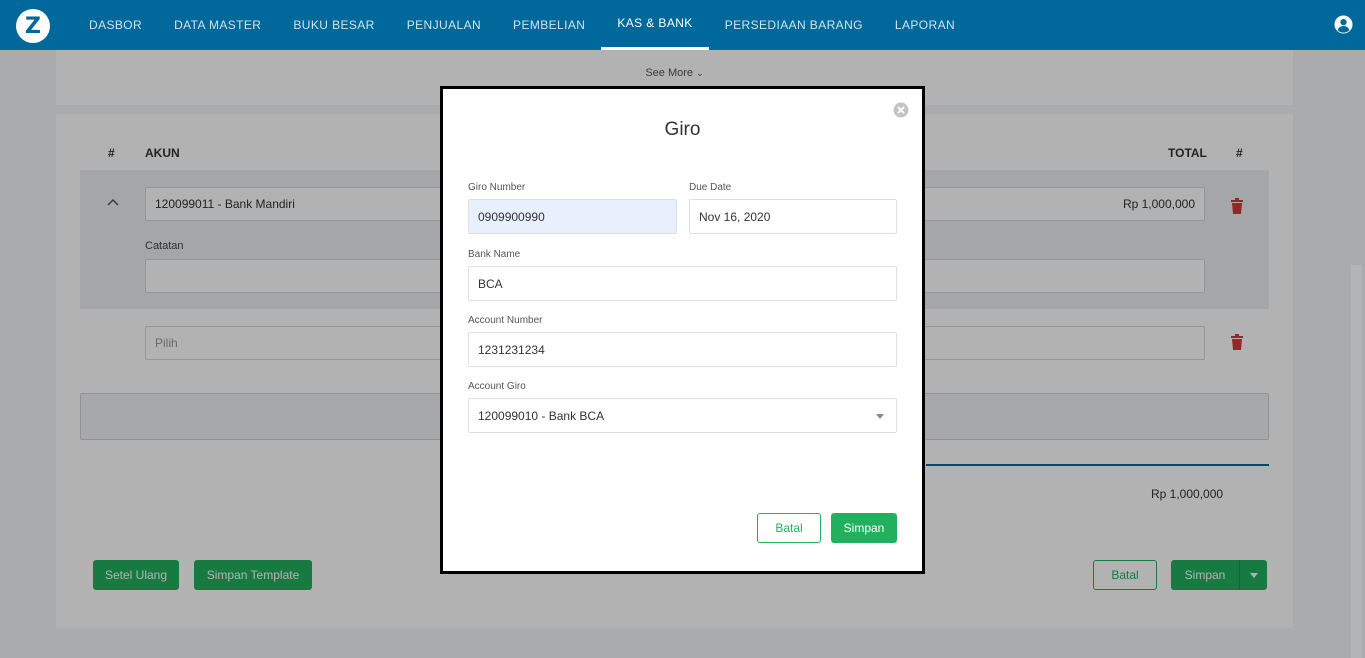 Image resolution: width=1365 pixels, height=658 pixels. What do you see at coordinates (735, 216) in the screenshot?
I see `due-date-value: Nov 16, 2020` at bounding box center [735, 216].